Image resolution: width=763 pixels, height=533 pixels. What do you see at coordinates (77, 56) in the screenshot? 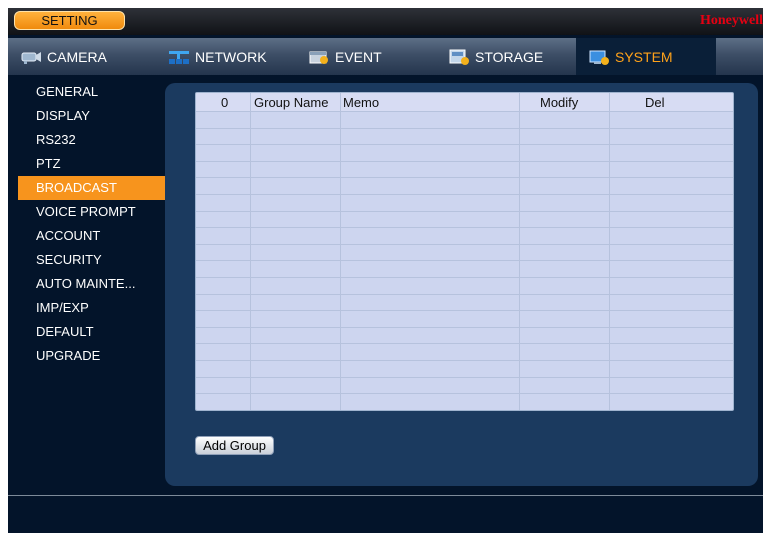
I see `tab-label: CAMERA` at bounding box center [77, 56].